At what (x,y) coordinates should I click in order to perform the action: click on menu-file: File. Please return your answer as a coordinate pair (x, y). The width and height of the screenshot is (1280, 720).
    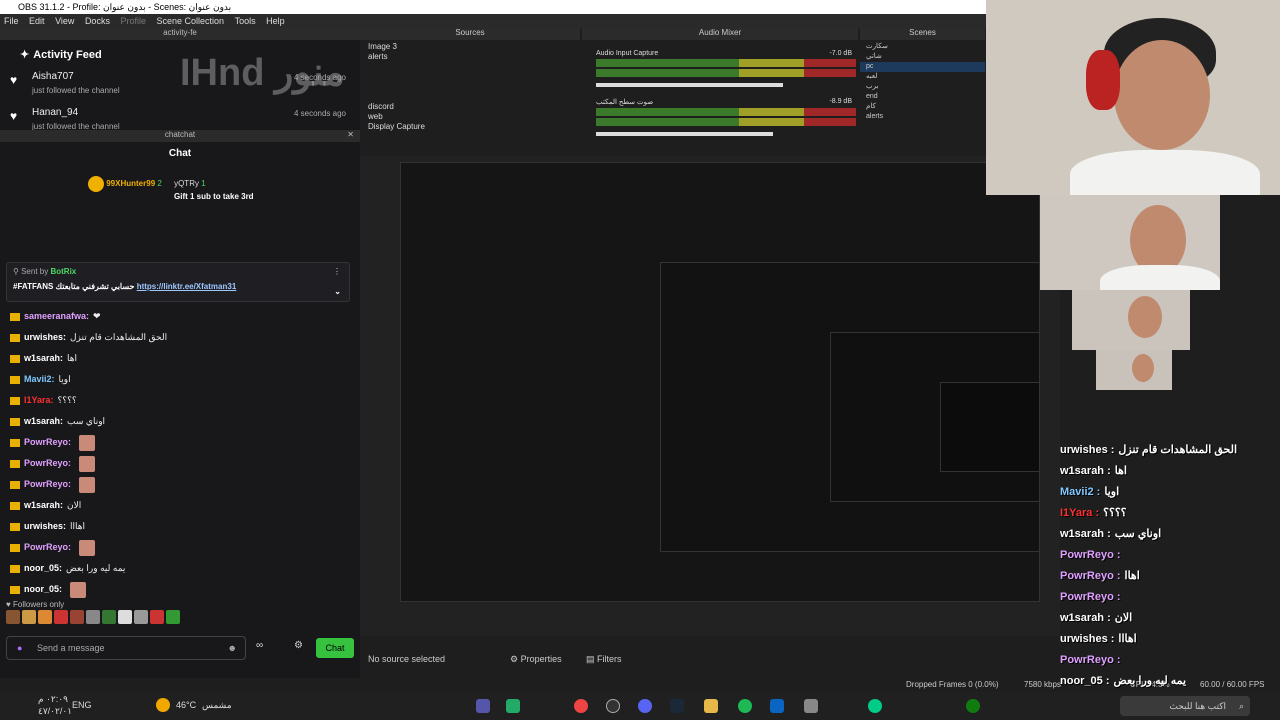
    Looking at the image, I should click on (11, 21).